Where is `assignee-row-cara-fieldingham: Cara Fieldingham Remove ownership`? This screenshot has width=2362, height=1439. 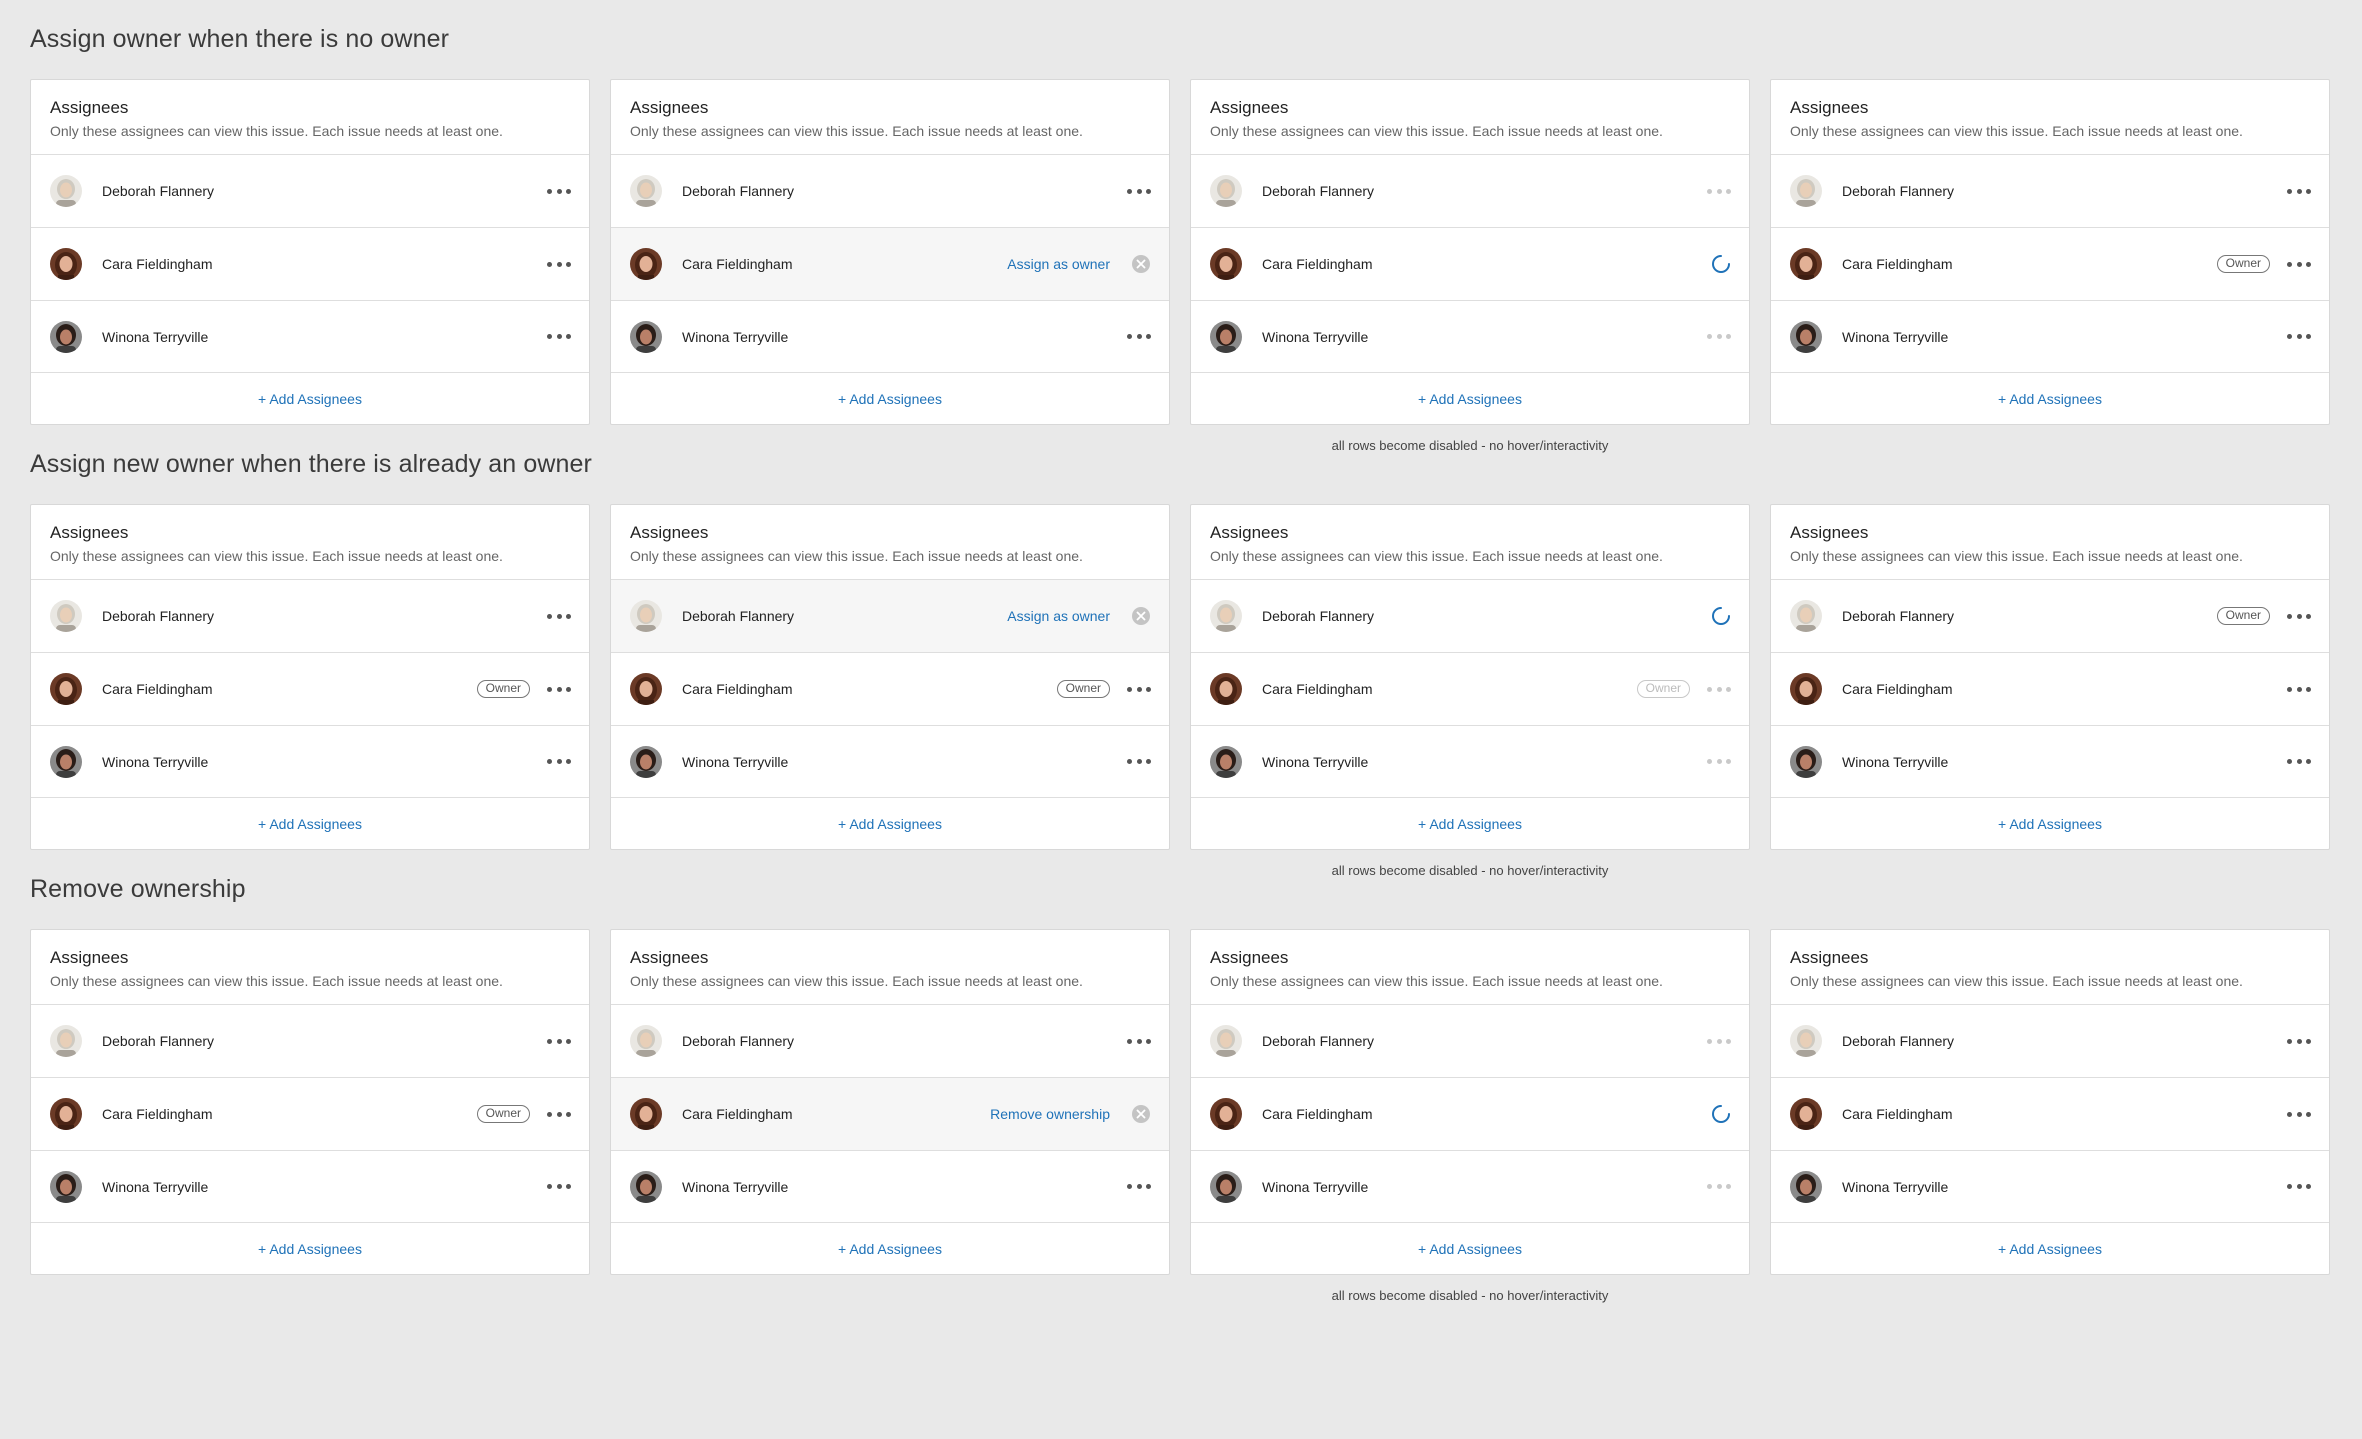
assignee-row-cara-fieldingham: Cara Fieldingham Remove ownership is located at coordinates (890, 1114).